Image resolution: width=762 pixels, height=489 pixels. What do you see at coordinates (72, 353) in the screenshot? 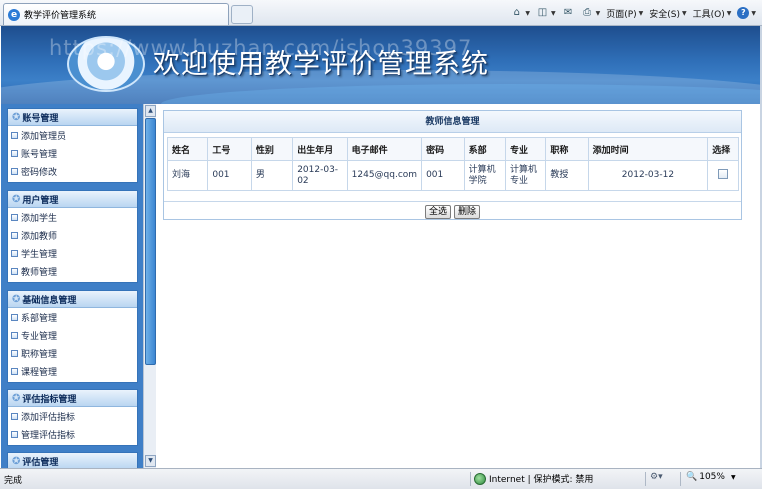
I see `sidebar-item-title-manage: 职称管理` at bounding box center [72, 353].